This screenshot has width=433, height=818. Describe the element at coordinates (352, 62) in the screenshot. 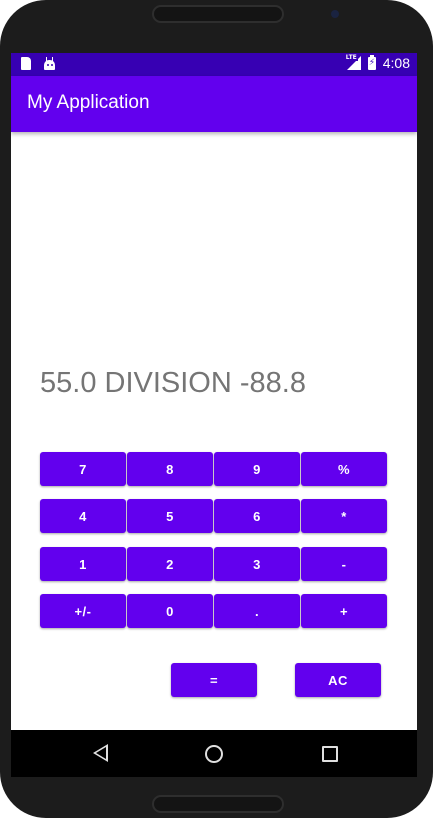

I see `lte-signal-icon: LTE` at that location.